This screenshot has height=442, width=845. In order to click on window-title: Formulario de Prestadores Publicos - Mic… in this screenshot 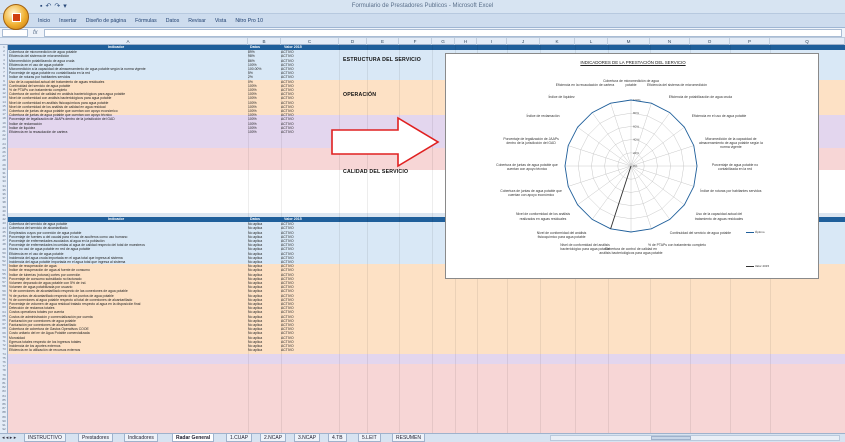, I will do `click(422, 6)`.